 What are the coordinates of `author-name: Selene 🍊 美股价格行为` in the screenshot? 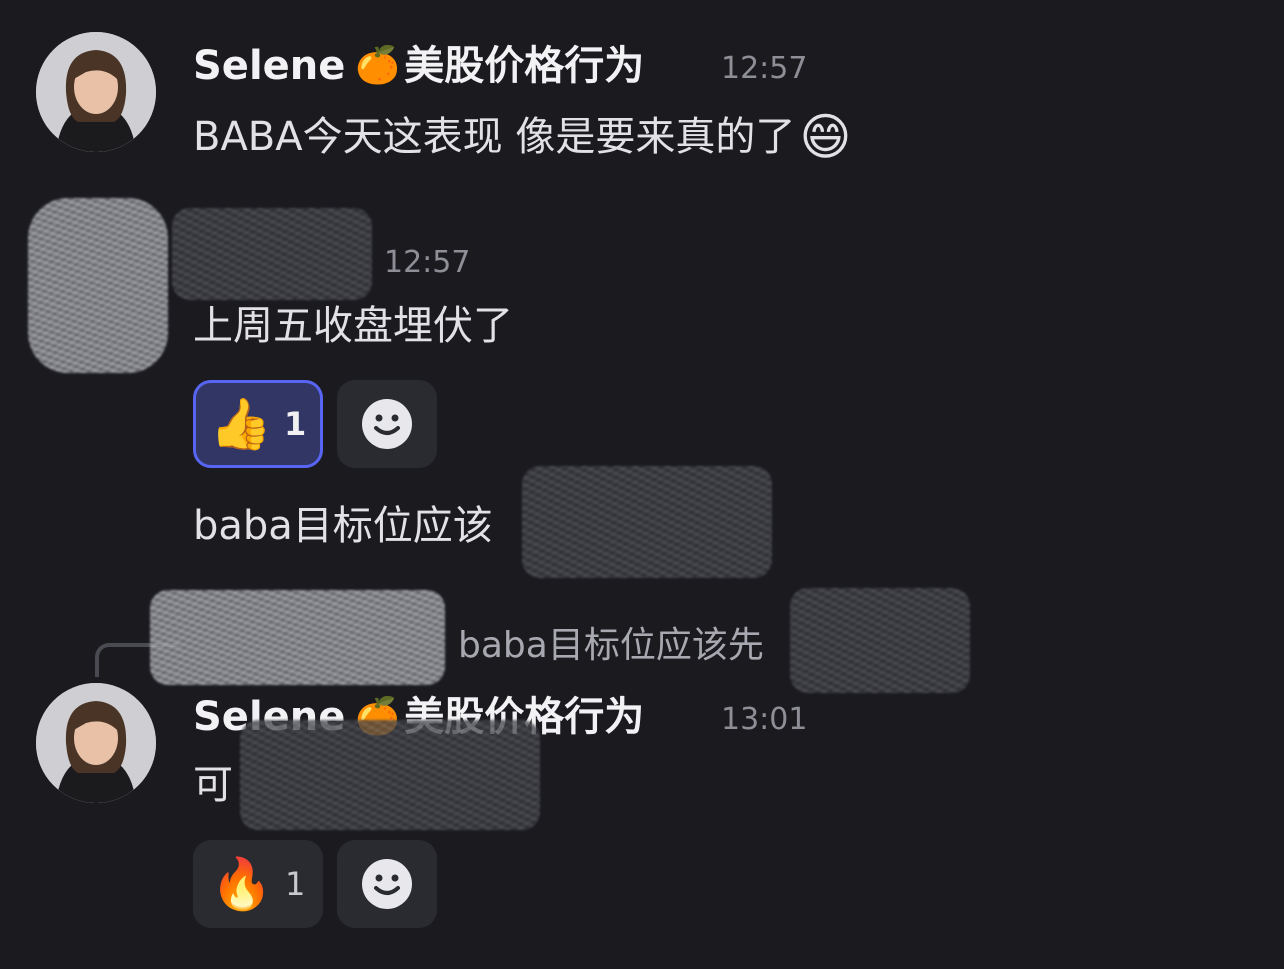 It's located at (418, 66).